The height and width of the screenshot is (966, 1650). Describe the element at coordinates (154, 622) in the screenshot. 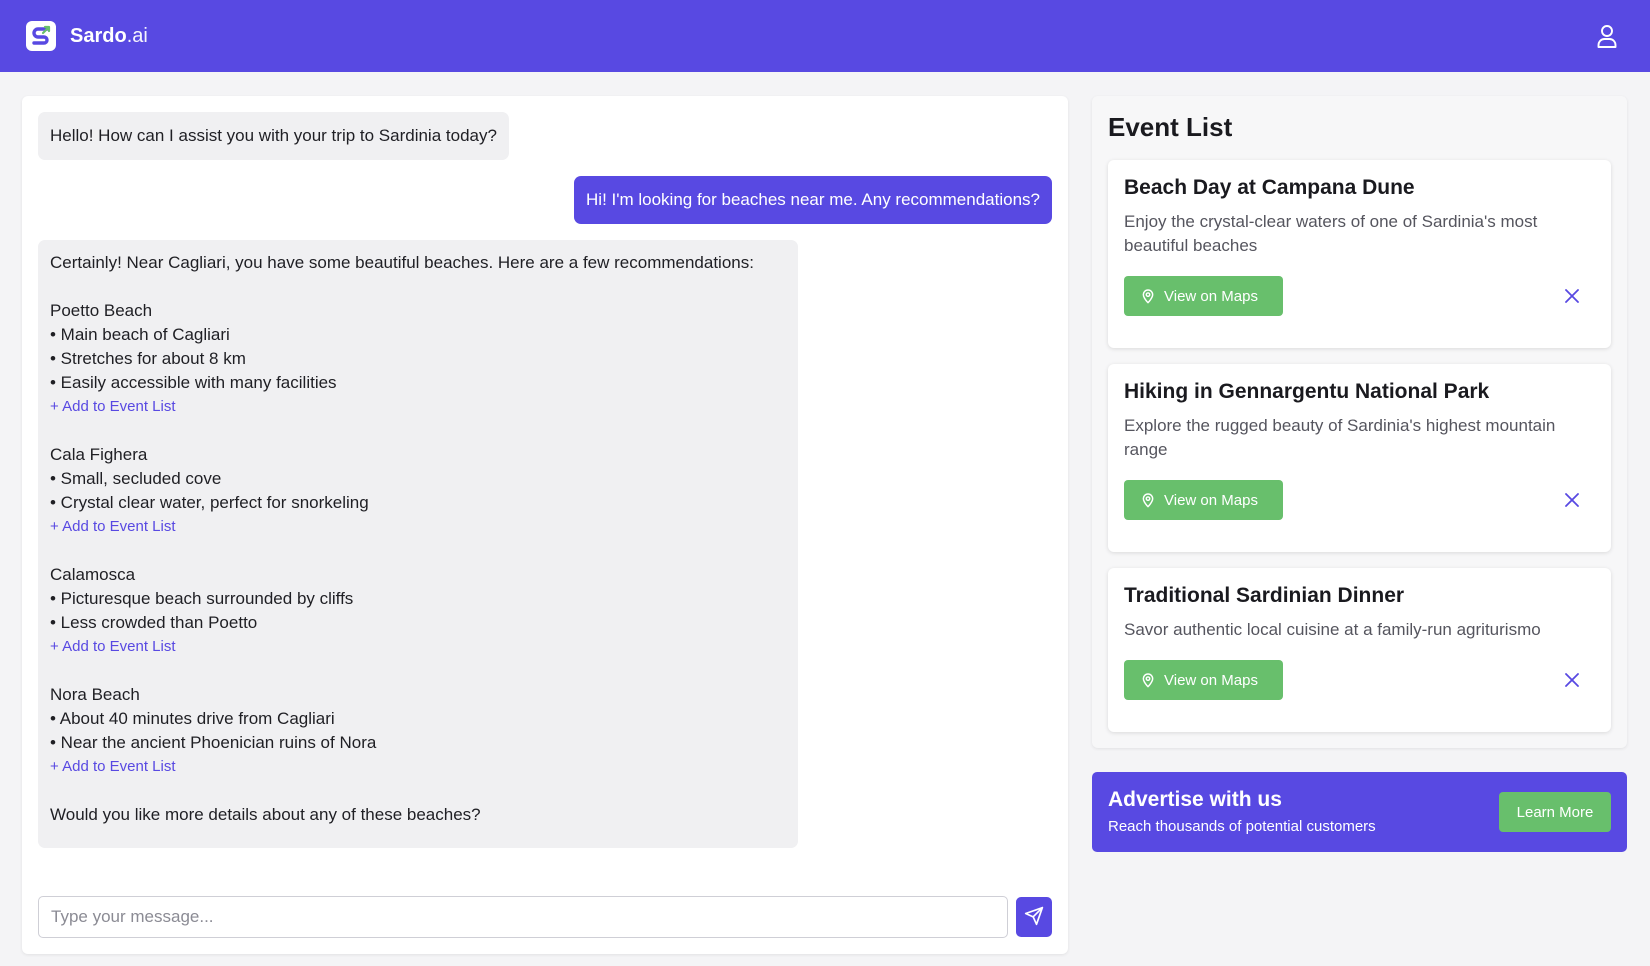

I see `beach-point: • Less crowded than Poetto` at that location.